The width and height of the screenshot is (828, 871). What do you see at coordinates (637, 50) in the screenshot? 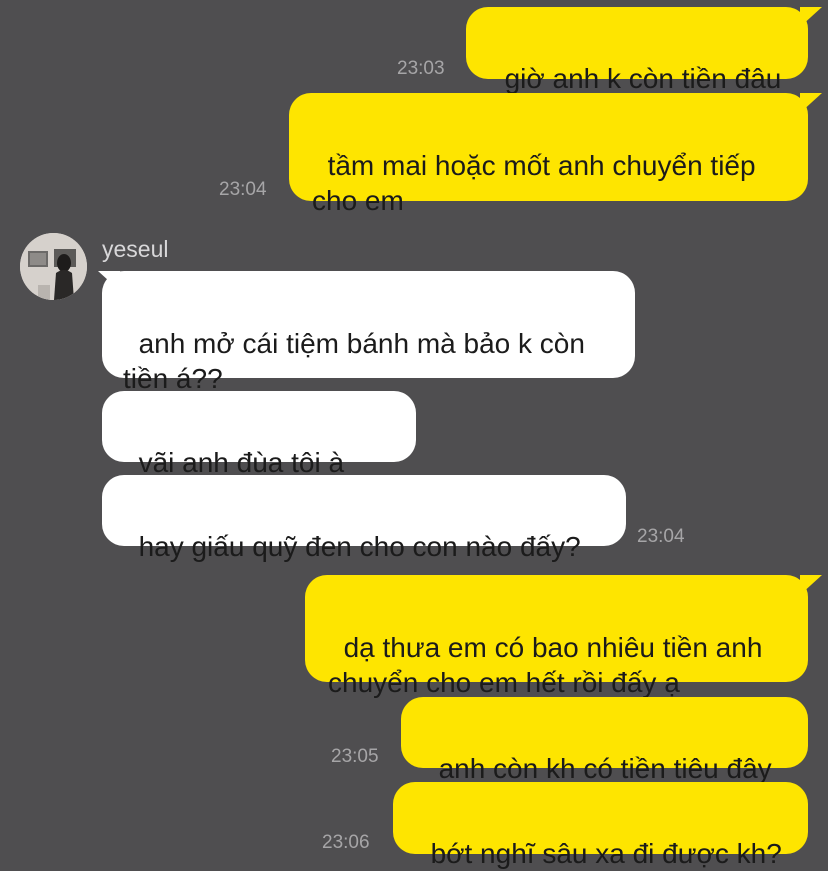
I see `sent-message-bubble: giờ anh k còn tiền đâu` at bounding box center [637, 50].